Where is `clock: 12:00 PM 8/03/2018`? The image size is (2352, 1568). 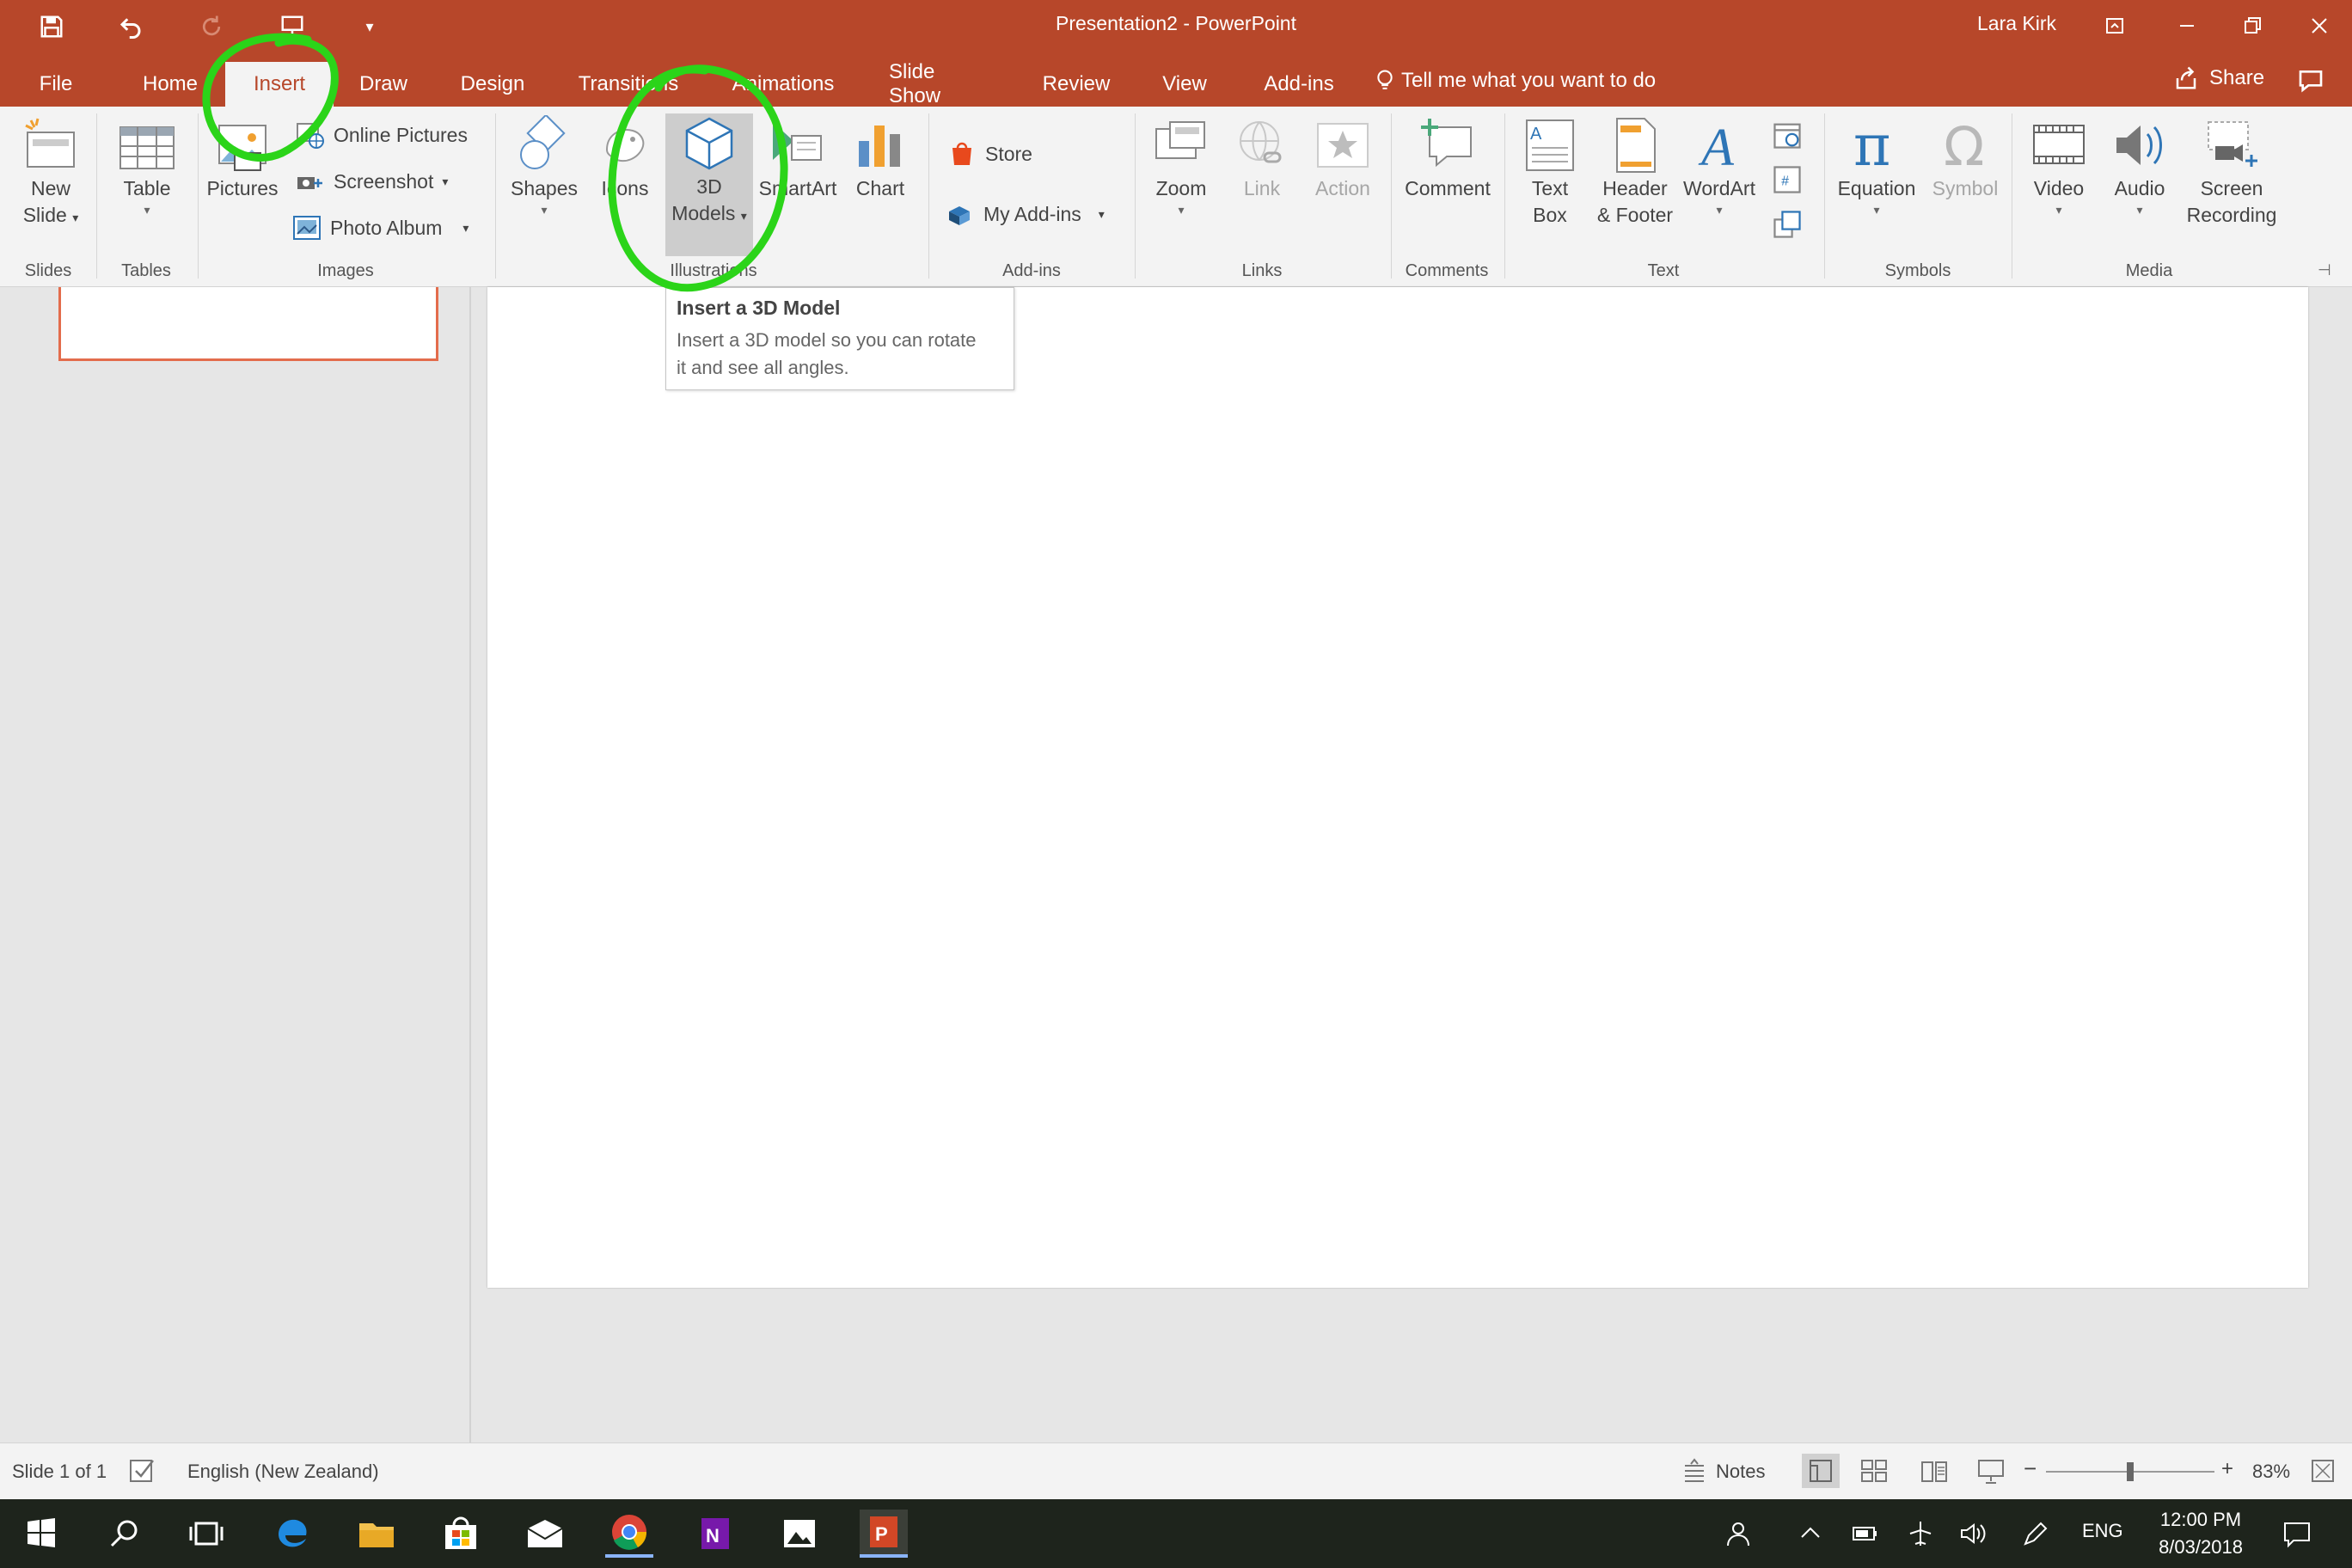
clock: 12:00 PM 8/03/2018 is located at coordinates (2200, 1533).